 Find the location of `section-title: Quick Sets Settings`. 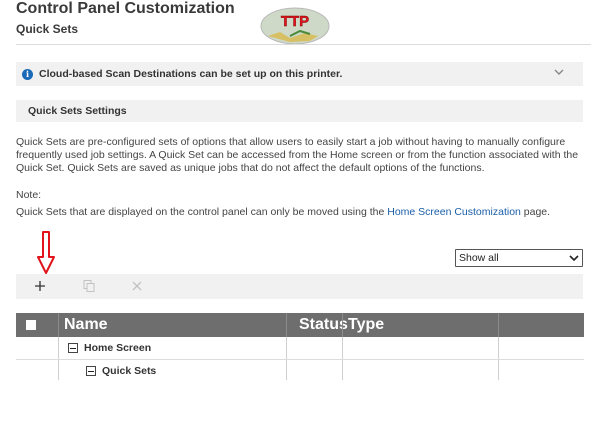

section-title: Quick Sets Settings is located at coordinates (77, 111).